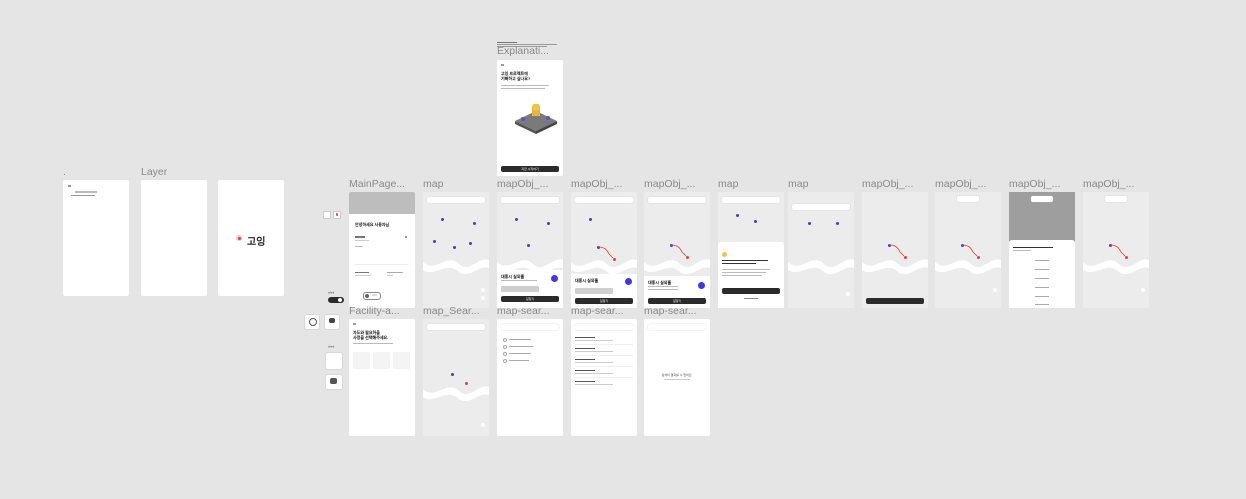 Image resolution: width=1246 pixels, height=499 pixels. What do you see at coordinates (361, 360) in the screenshot?
I see `wheelchair-option` at bounding box center [361, 360].